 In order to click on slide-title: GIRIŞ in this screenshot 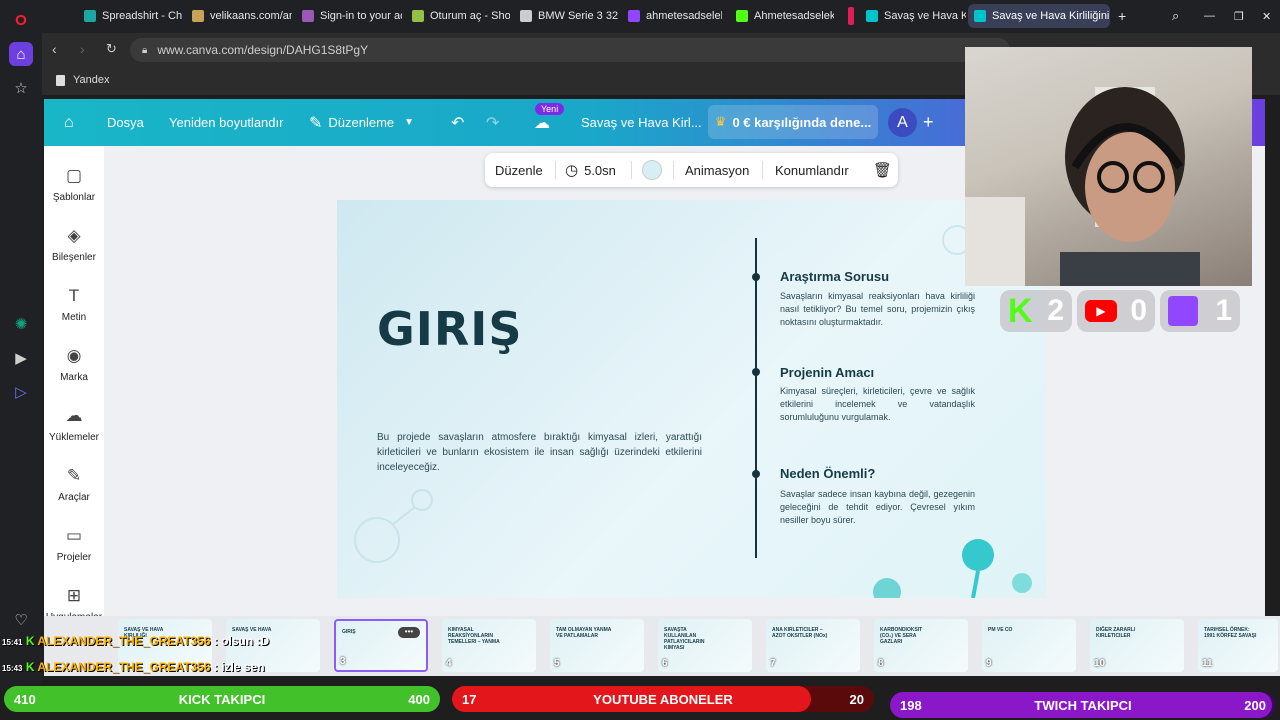, I will do `click(450, 329)`.